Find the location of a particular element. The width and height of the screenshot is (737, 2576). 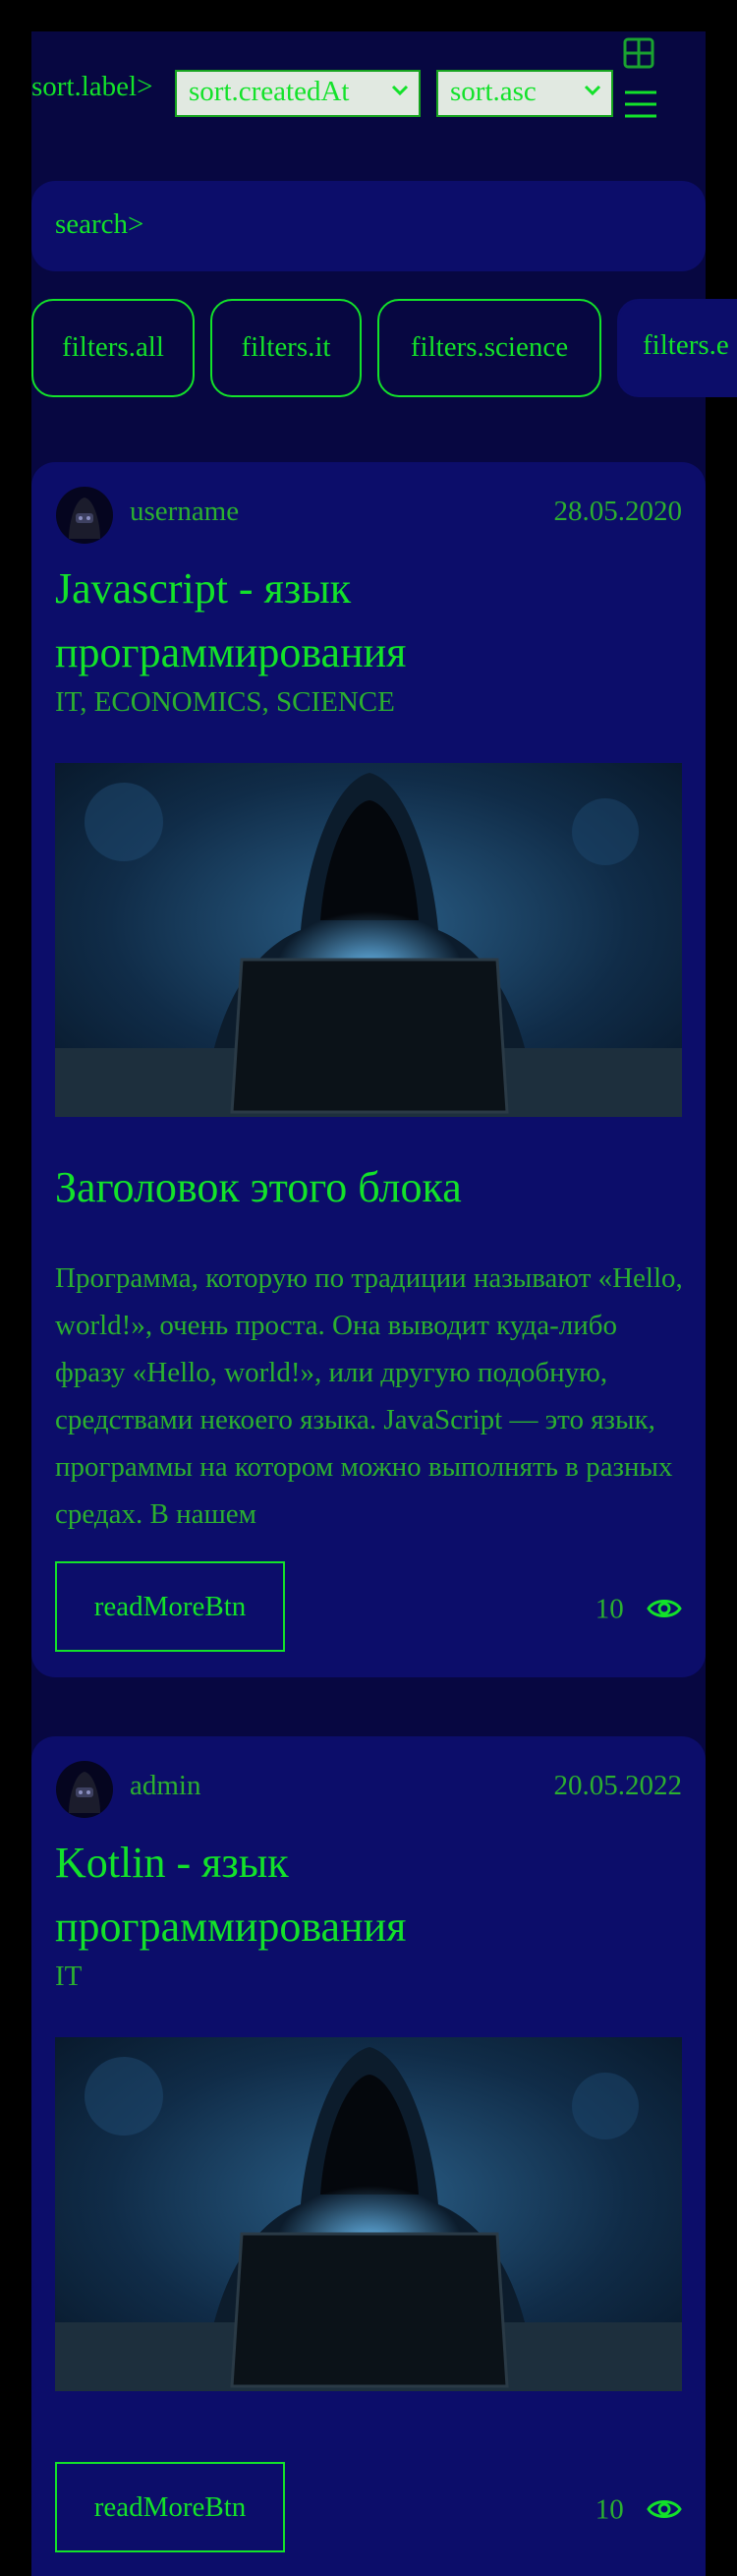

author-name: admin is located at coordinates (165, 1786).